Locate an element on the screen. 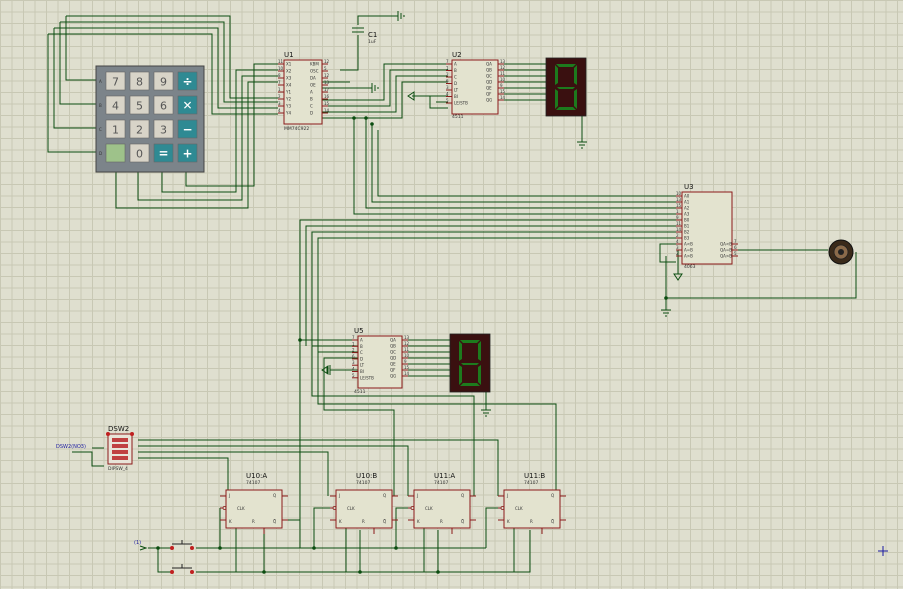  origin-marker-icon is located at coordinates (883, 551).